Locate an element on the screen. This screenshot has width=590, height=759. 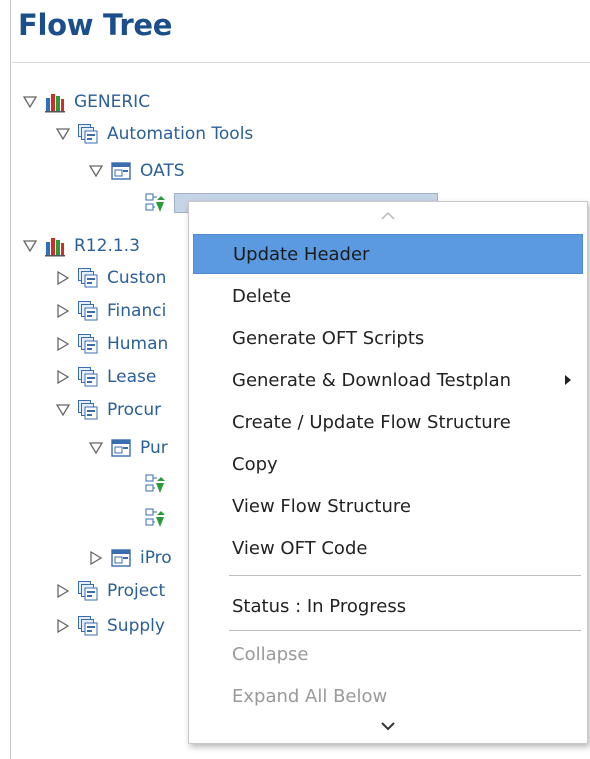
menu-item-update-header: Update Header is located at coordinates (388, 254).